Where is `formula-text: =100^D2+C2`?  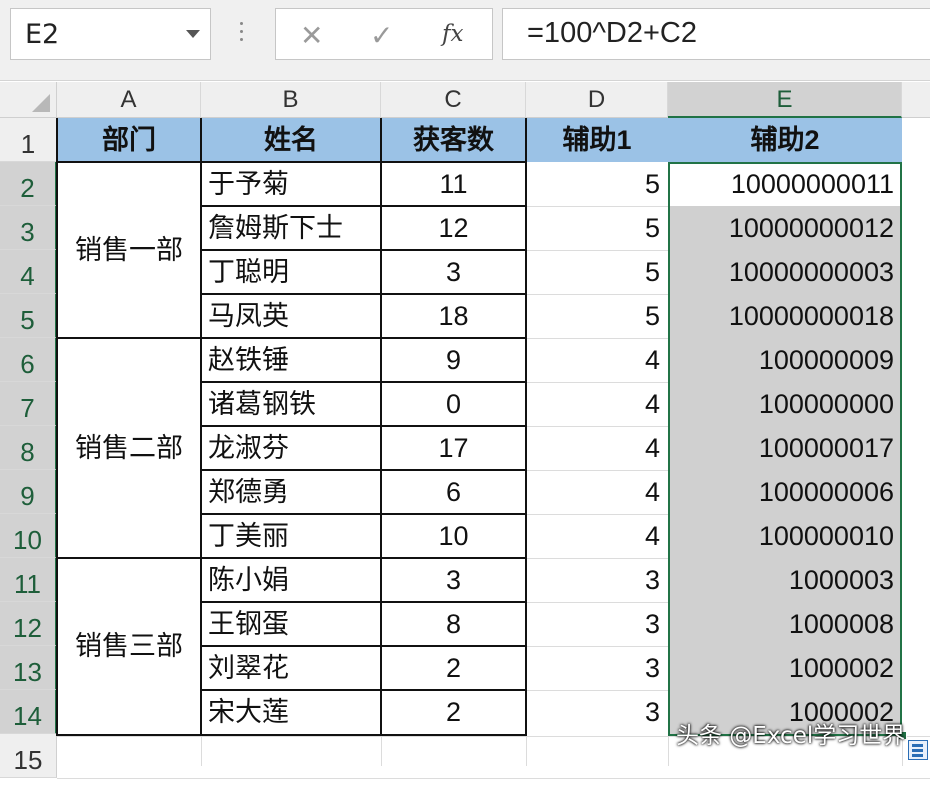 formula-text: =100^D2+C2 is located at coordinates (612, 33).